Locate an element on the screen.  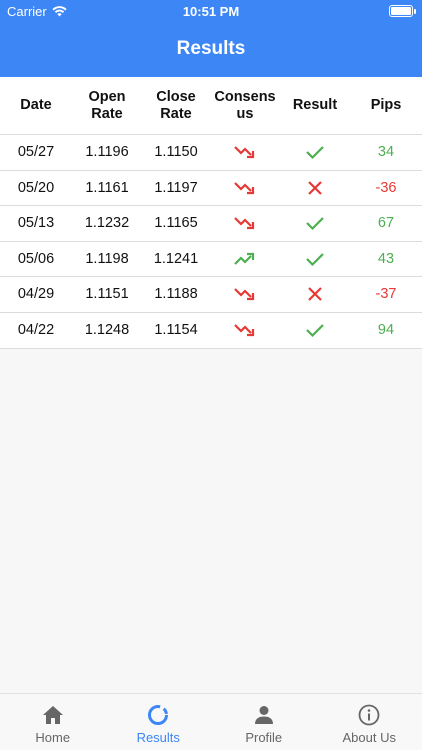
cell-open-rate: 1.1161 is located at coordinates (107, 187).